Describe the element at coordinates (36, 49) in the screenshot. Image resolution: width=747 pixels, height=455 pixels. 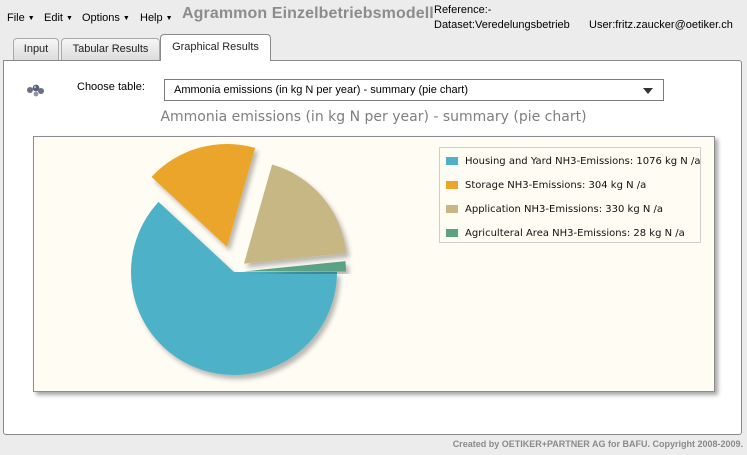
I see `tab-input: Input` at that location.